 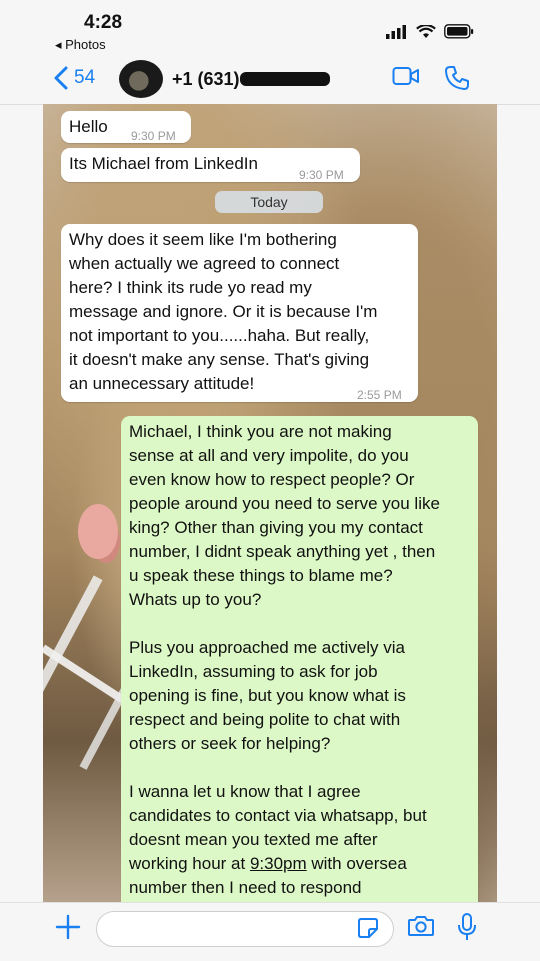 I want to click on message-bubble-incoming: Its Michael from LinkedIn 9:30 PM, so click(x=210, y=165).